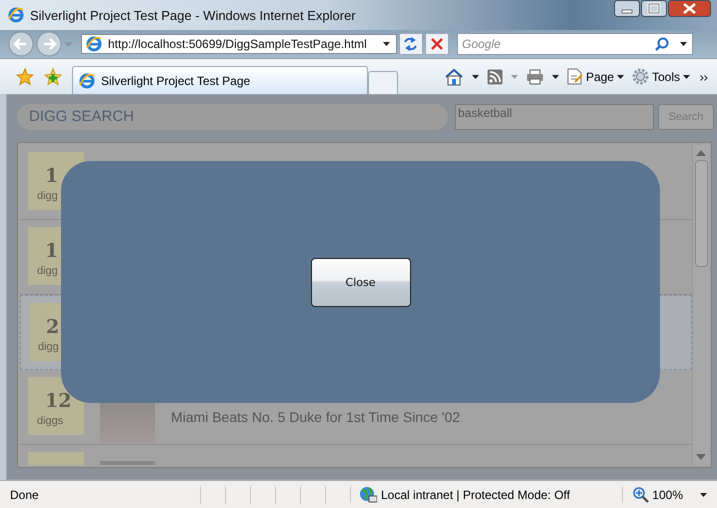  What do you see at coordinates (595, 76) in the screenshot?
I see `page-menu: Page` at bounding box center [595, 76].